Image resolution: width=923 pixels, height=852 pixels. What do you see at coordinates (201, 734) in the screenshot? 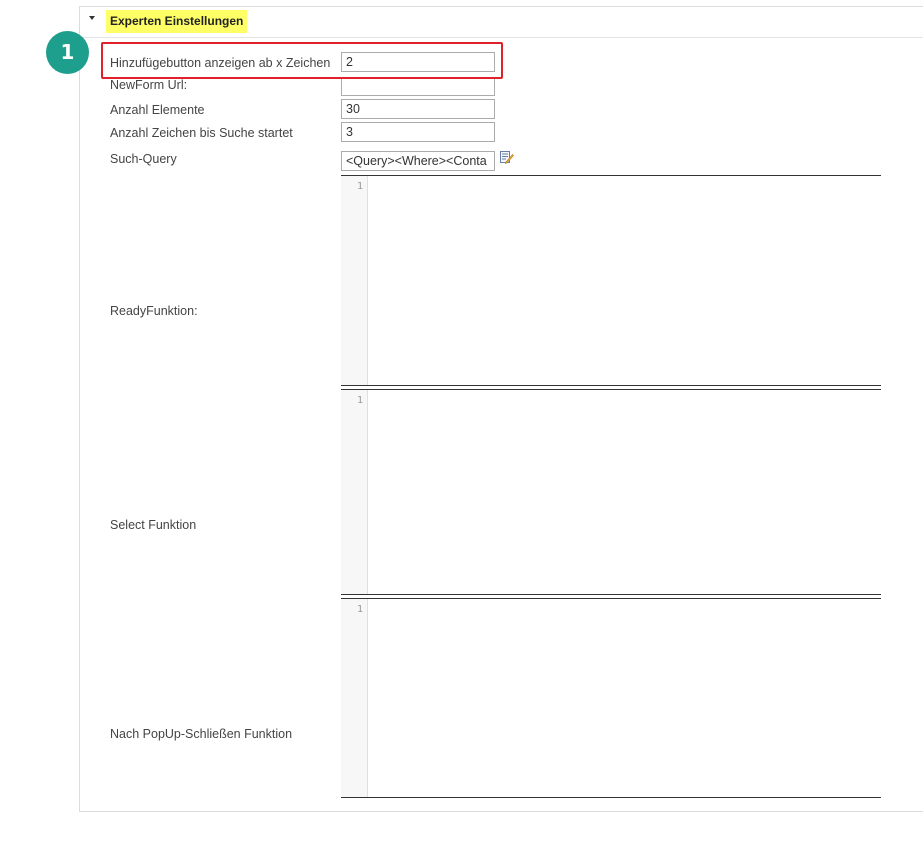
I see `label-nach-popup-schliessen: Nach PopUp-Schließen Funktion` at bounding box center [201, 734].